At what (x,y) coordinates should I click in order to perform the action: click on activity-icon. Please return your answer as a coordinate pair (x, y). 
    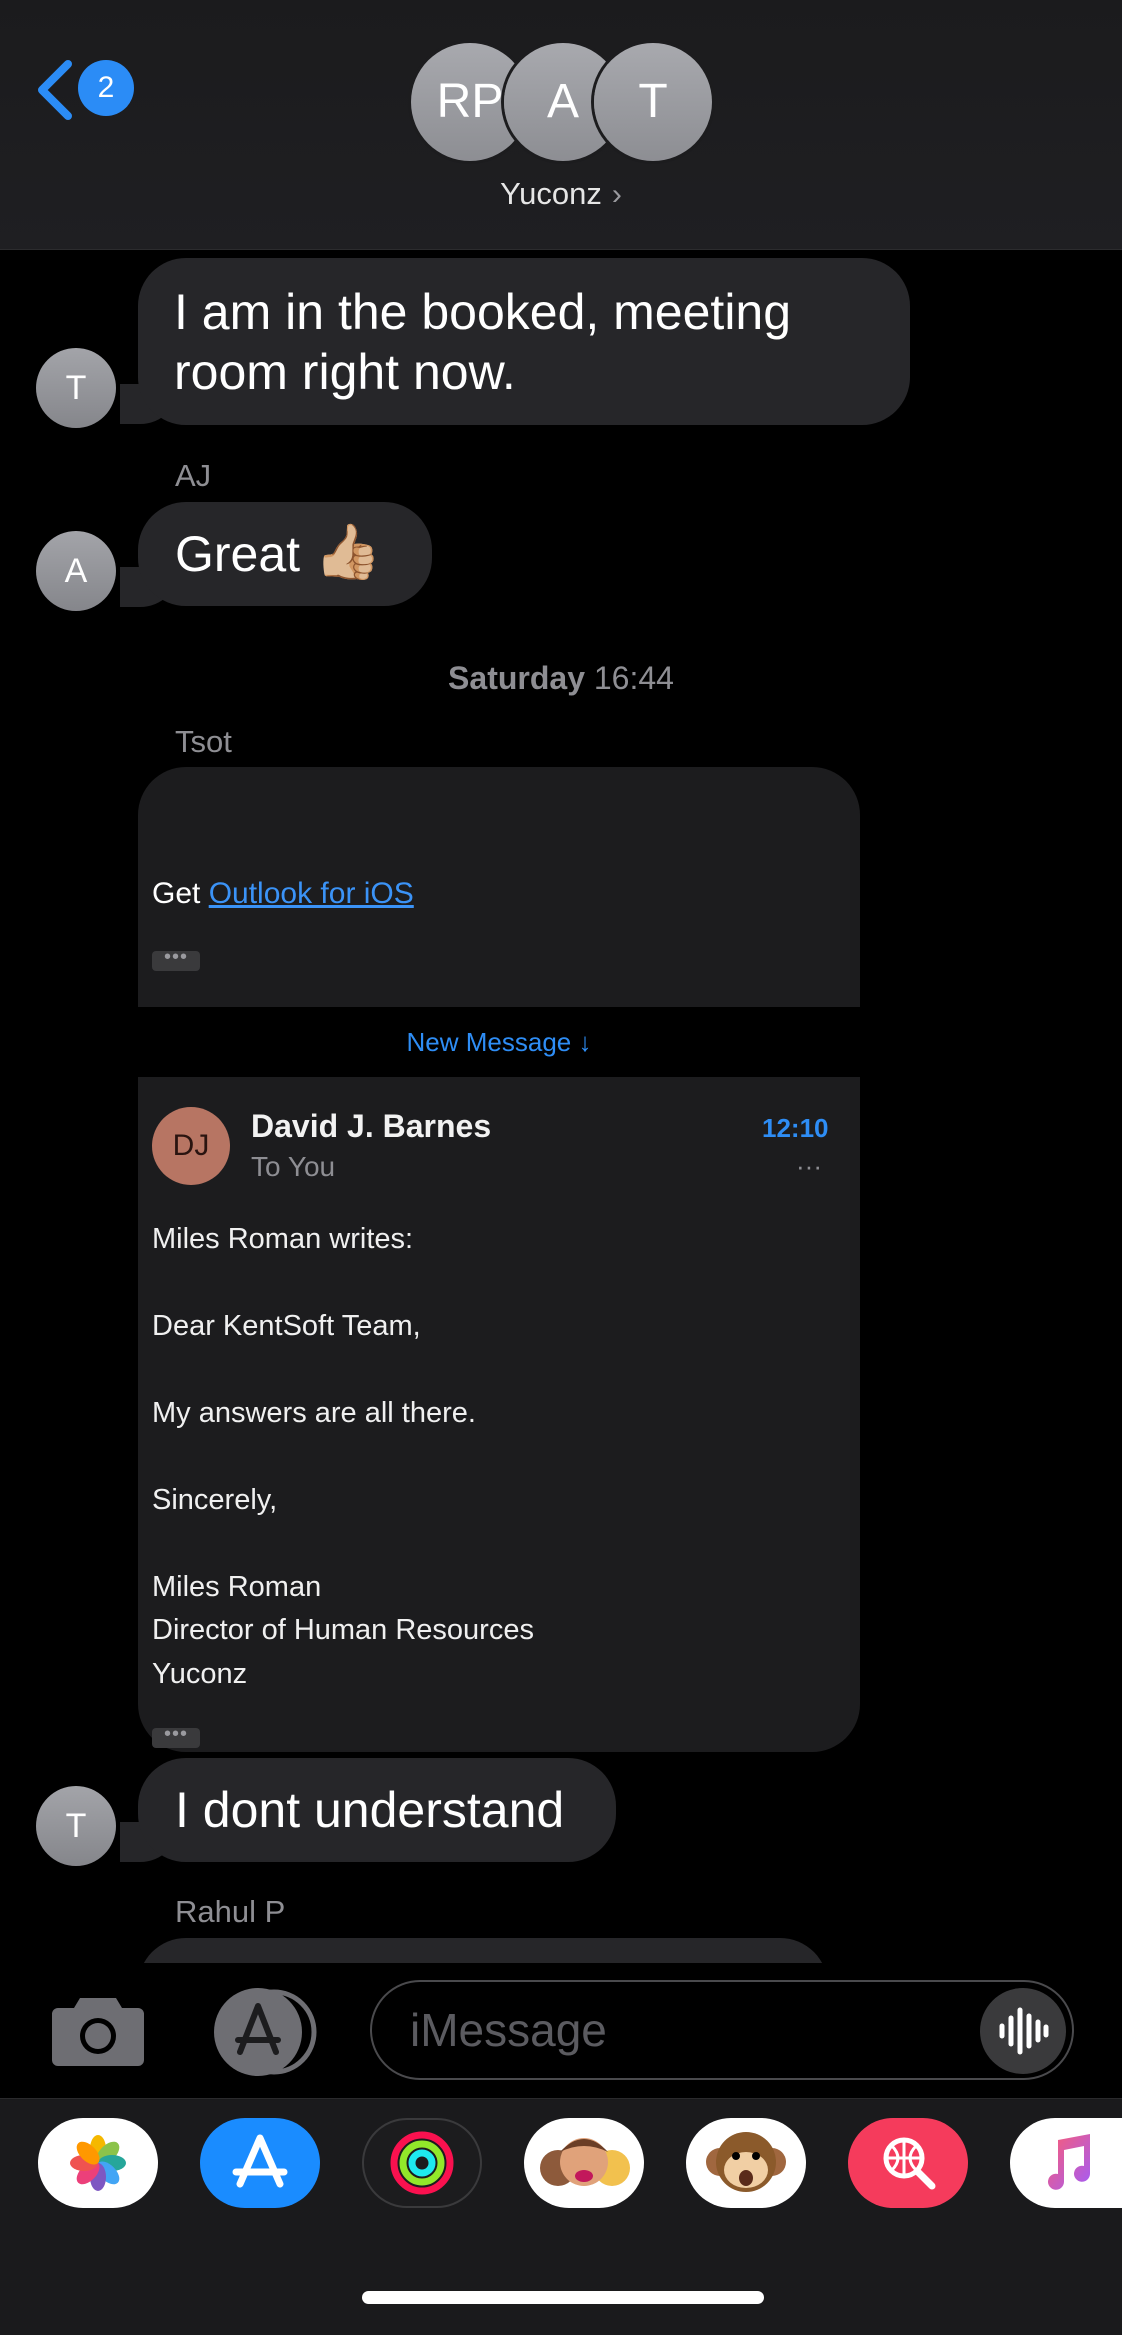
    Looking at the image, I should click on (422, 2163).